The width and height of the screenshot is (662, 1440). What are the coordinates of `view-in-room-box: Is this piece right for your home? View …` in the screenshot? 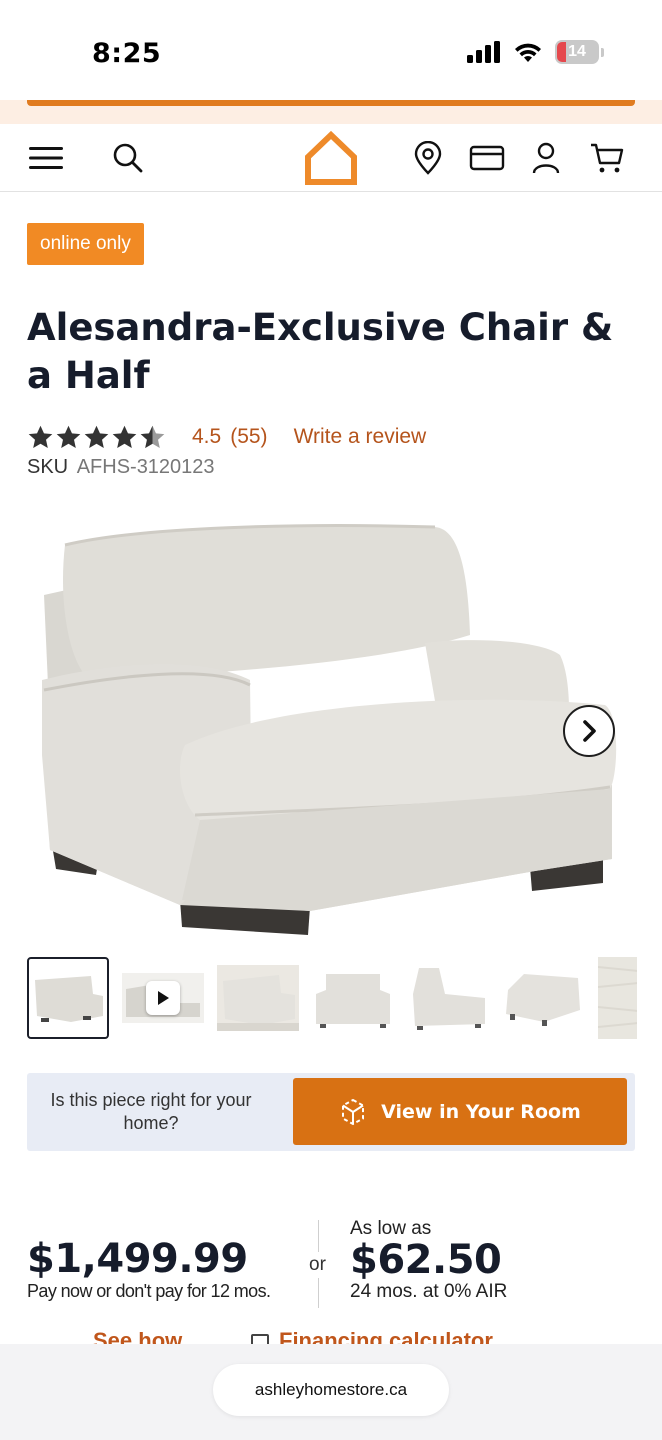 It's located at (331, 1112).